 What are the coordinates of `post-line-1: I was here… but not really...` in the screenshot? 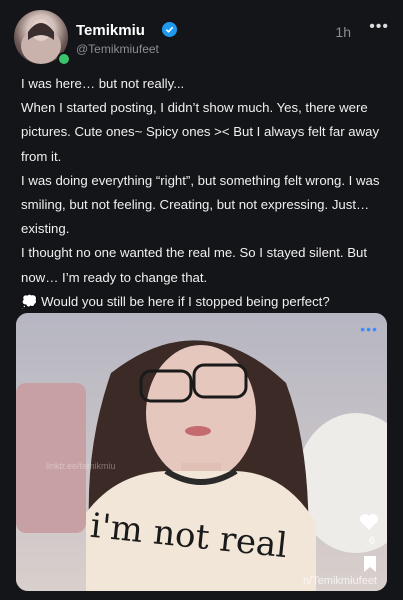 It's located at (103, 83).